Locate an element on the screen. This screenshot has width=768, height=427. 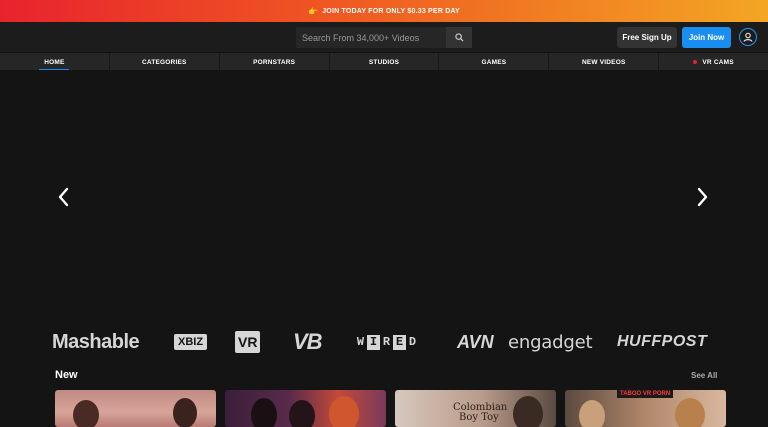
promo-text: JOIN TODAY FOR ONLY $0.33 PER DAY is located at coordinates (391, 11).